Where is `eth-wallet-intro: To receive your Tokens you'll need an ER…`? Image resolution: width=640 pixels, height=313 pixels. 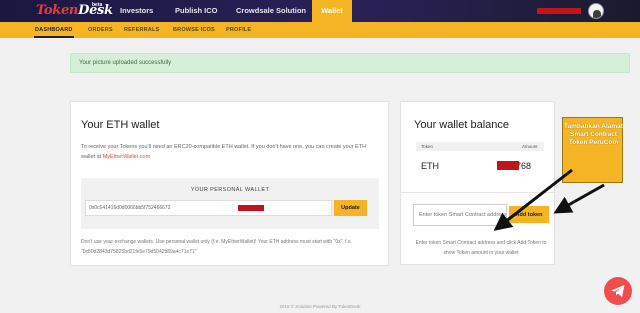 eth-wallet-intro: To receive your Tokens you'll need an ER… is located at coordinates (224, 152).